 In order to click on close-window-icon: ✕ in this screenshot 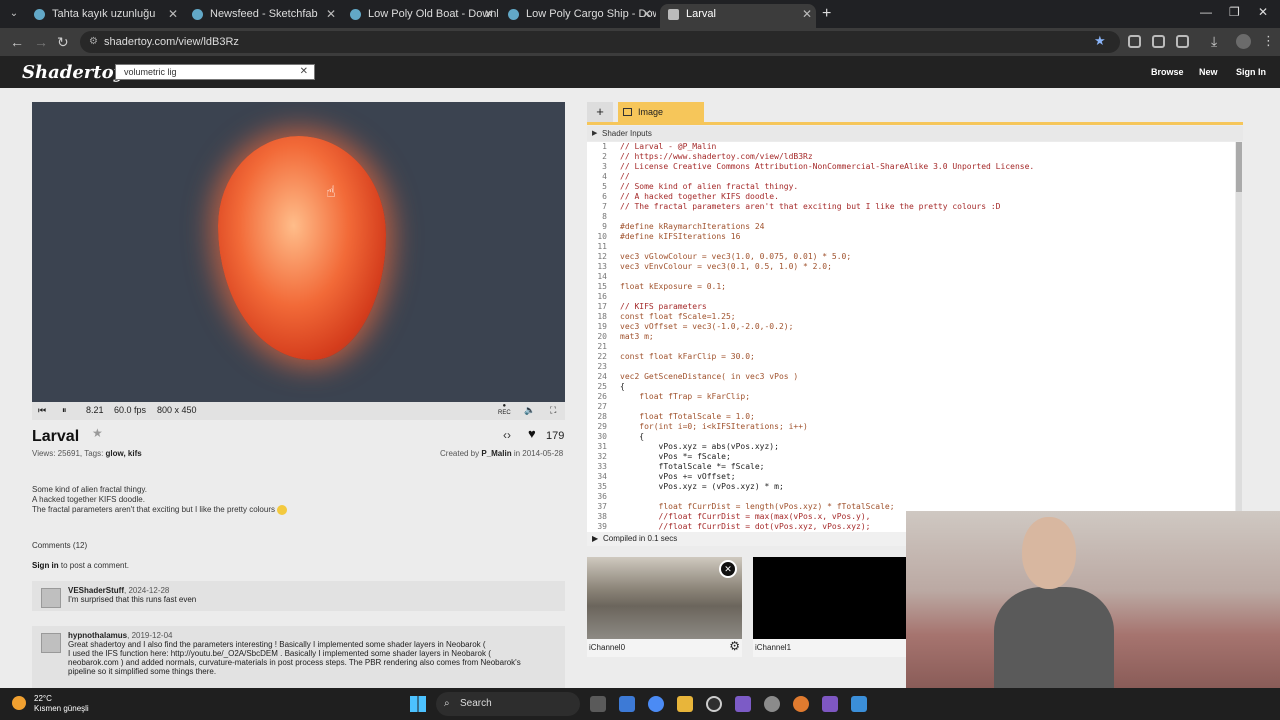, I will do `click(1263, 12)`.